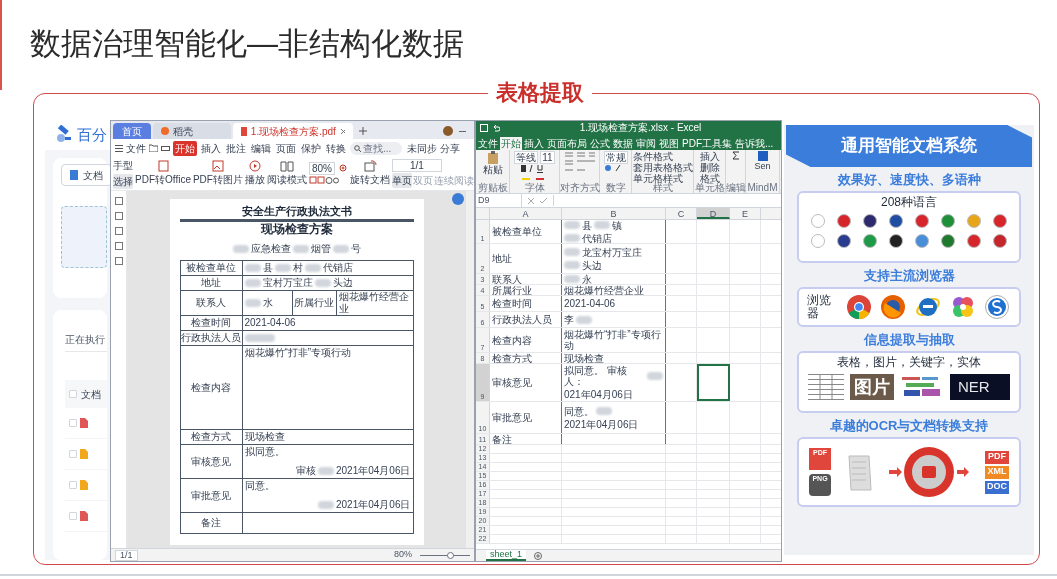 Image resolution: width=1057 pixels, height=579 pixels. What do you see at coordinates (713, 382) in the screenshot?
I see `selected-cell` at bounding box center [713, 382].